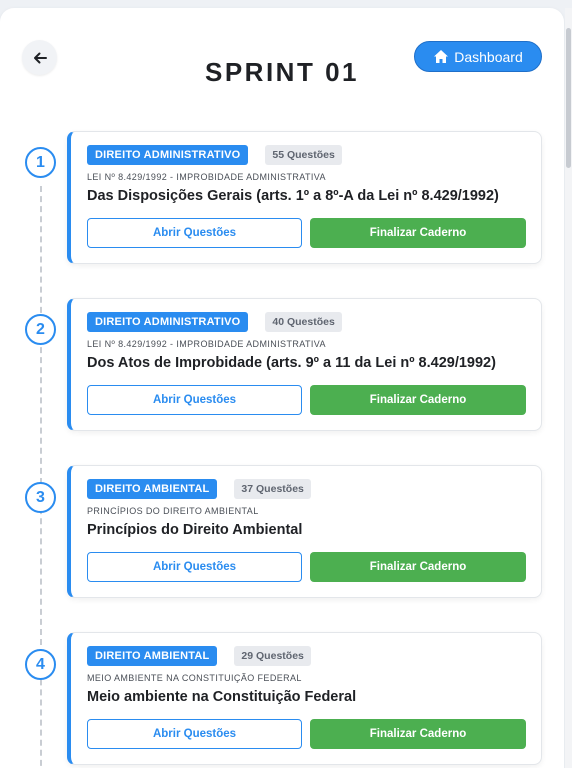  I want to click on step-number-4: 4, so click(40, 664).